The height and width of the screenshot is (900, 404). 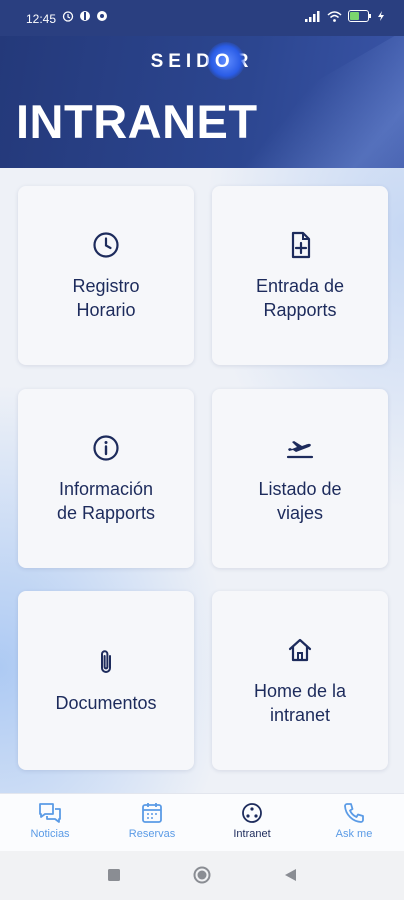 I want to click on logo-text-left: SEID, so click(x=182, y=61).